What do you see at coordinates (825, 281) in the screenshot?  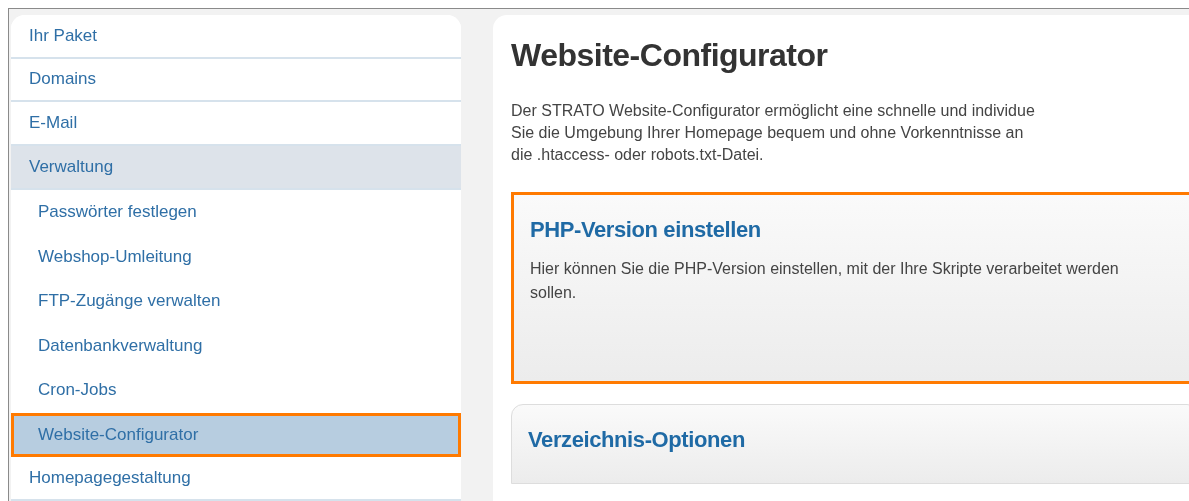 I see `card-description: Hier können Sie die PHP-Version einstellen, mit der Ihre Skripte verarbeitet werden sollen.` at bounding box center [825, 281].